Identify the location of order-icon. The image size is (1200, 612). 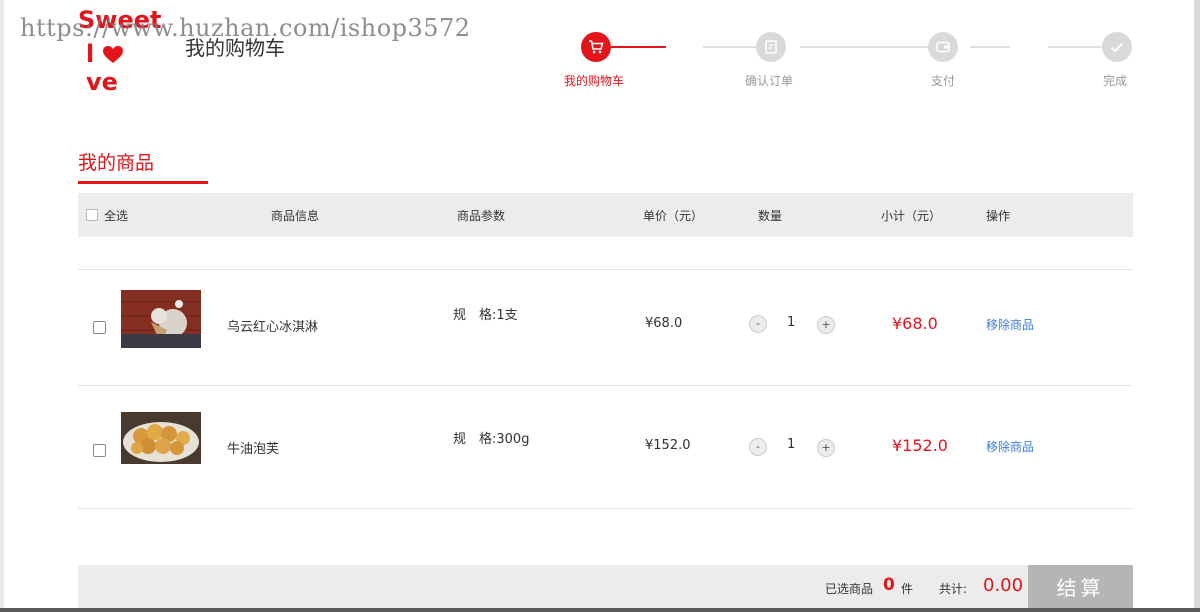
(771, 47).